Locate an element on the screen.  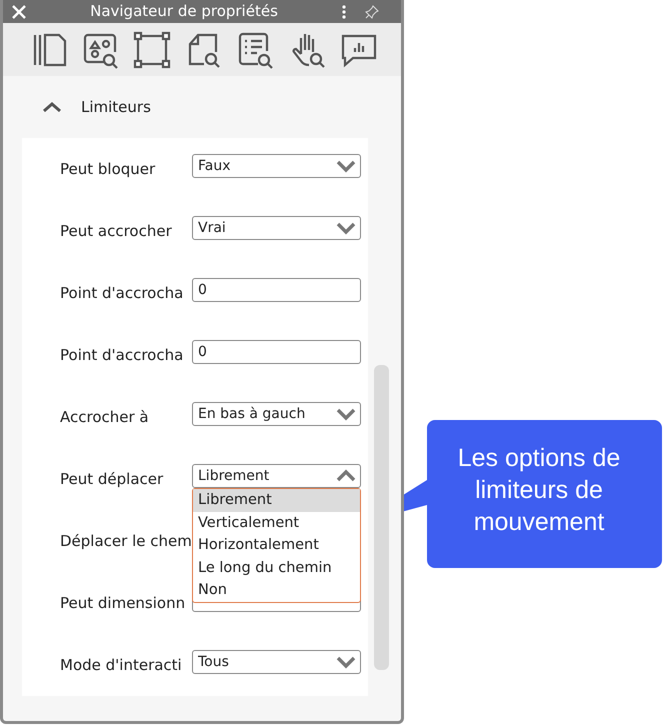
section-title: Limiteurs is located at coordinates (116, 107).